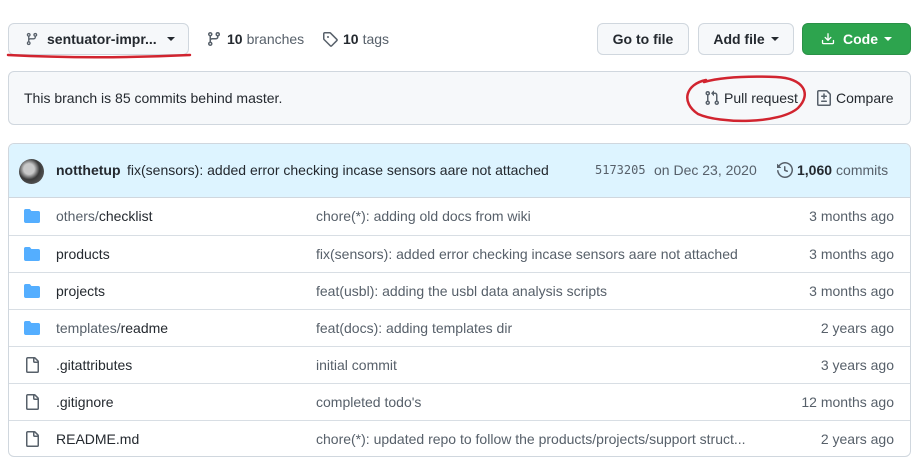 The image size is (921, 464). I want to click on download-icon, so click(828, 39).